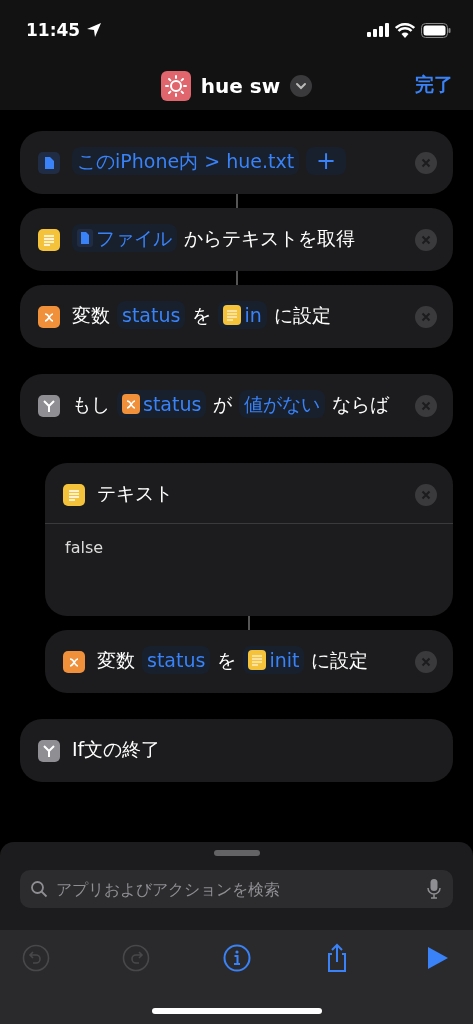 The width and height of the screenshot is (473, 1024). Describe the element at coordinates (326, 161) in the screenshot. I see `add-button: +` at that location.